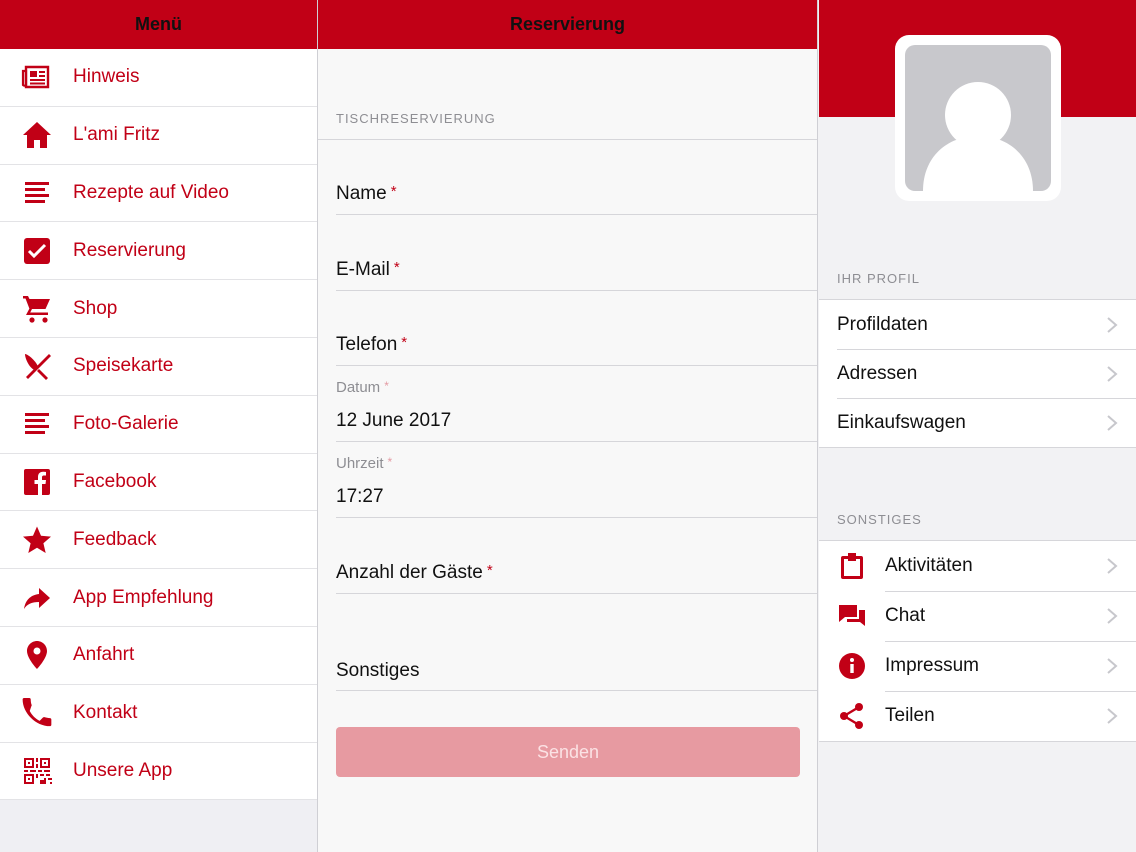 The image size is (1136, 852). Describe the element at coordinates (37, 251) in the screenshot. I see `checkbox-icon` at that location.